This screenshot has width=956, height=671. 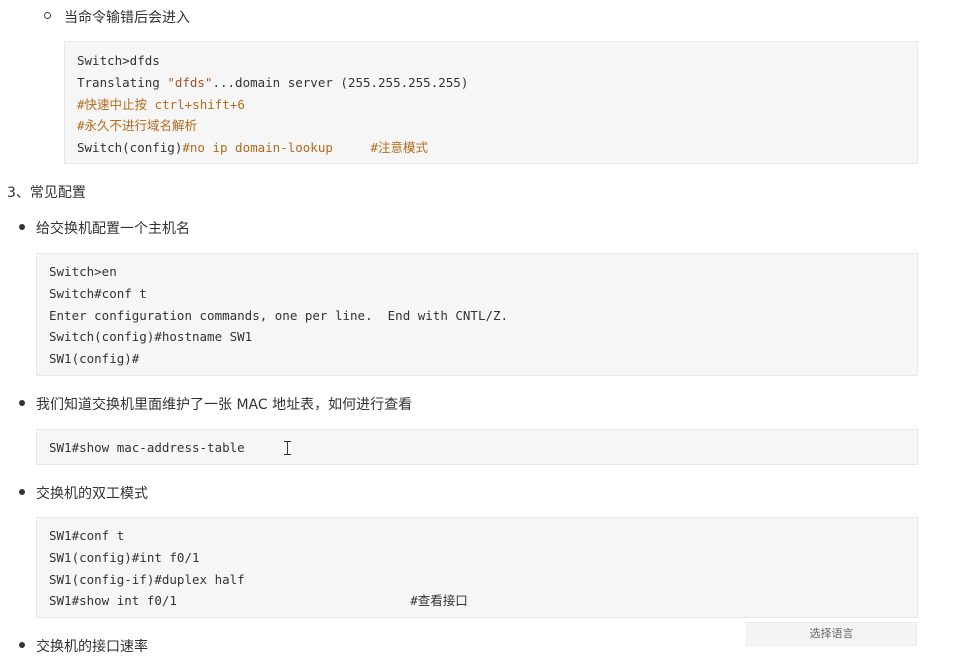 What do you see at coordinates (83, 271) in the screenshot?
I see `code-line: Switch>en` at bounding box center [83, 271].